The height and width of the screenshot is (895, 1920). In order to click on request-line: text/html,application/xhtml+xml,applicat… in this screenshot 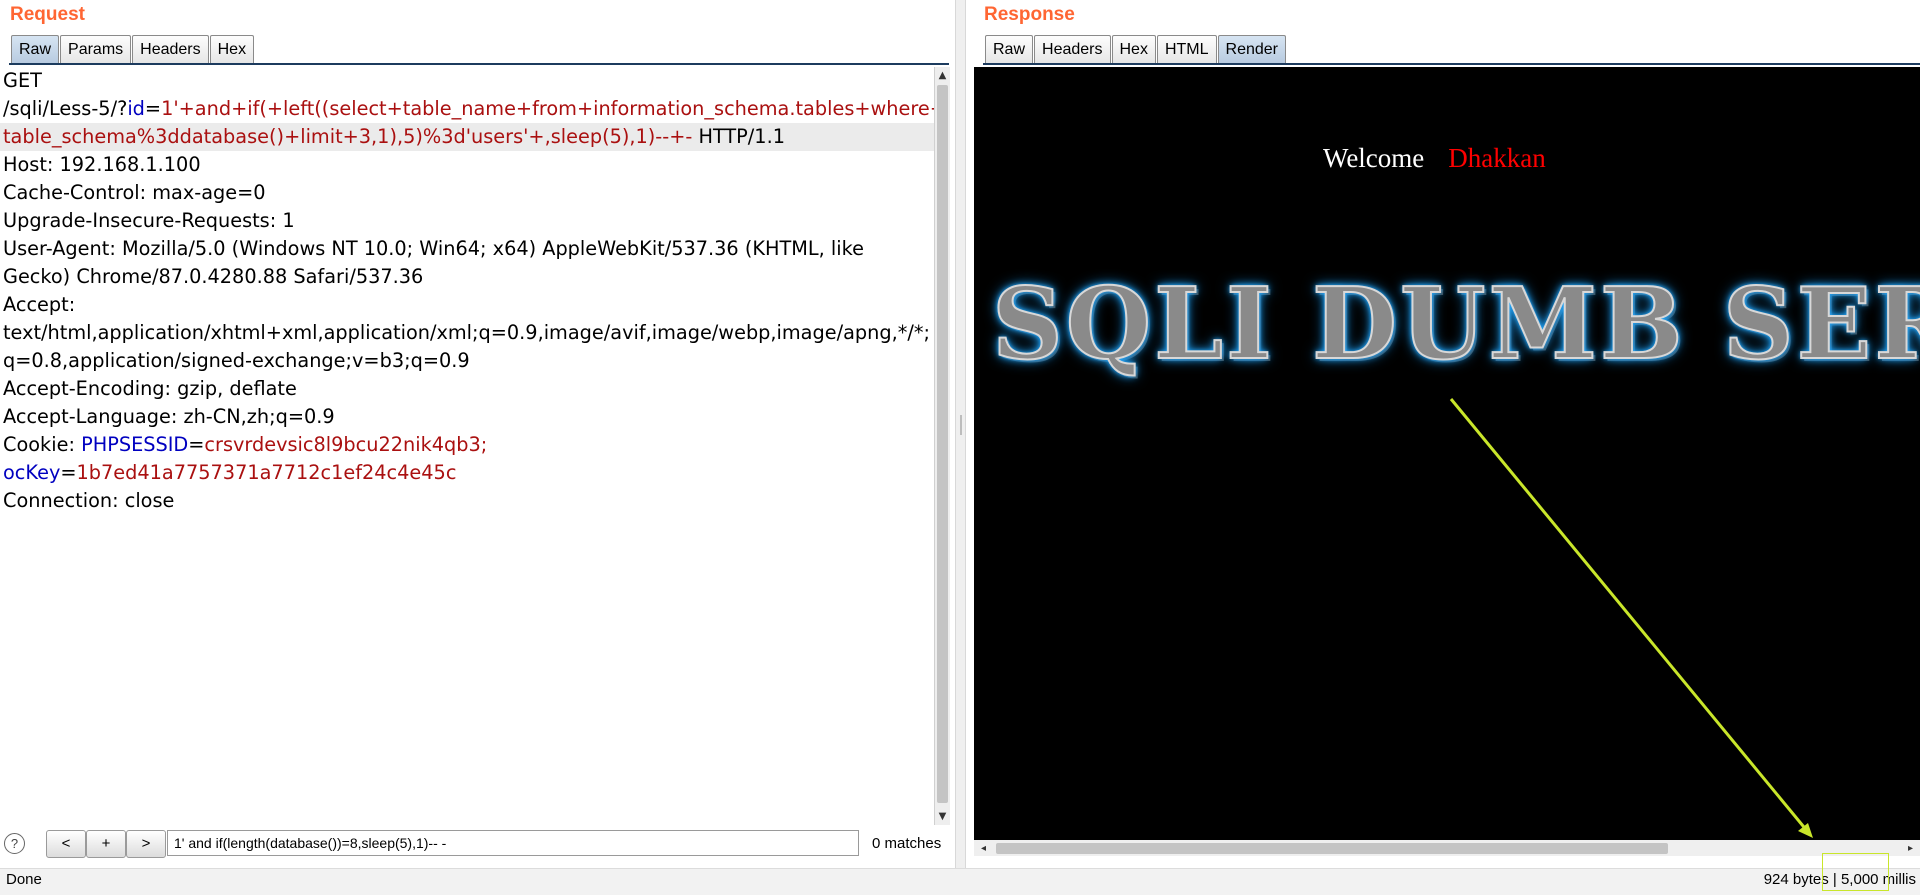, I will do `click(467, 333)`.